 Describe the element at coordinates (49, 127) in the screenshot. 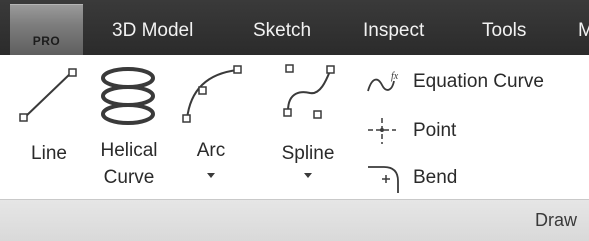

I see `line-button: Line` at that location.